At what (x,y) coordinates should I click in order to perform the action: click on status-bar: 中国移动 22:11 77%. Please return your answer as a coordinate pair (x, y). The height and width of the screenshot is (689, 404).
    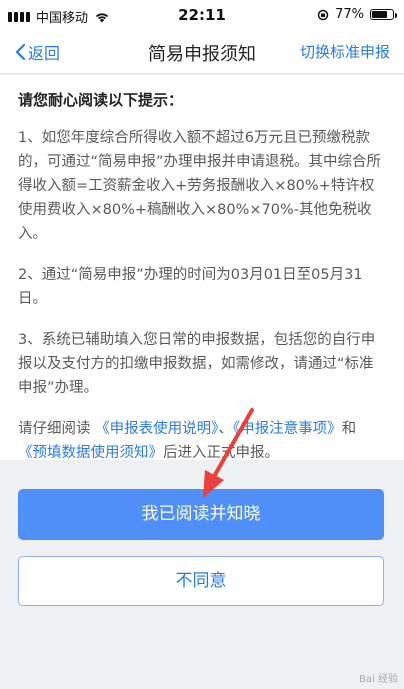
    Looking at the image, I should click on (202, 15).